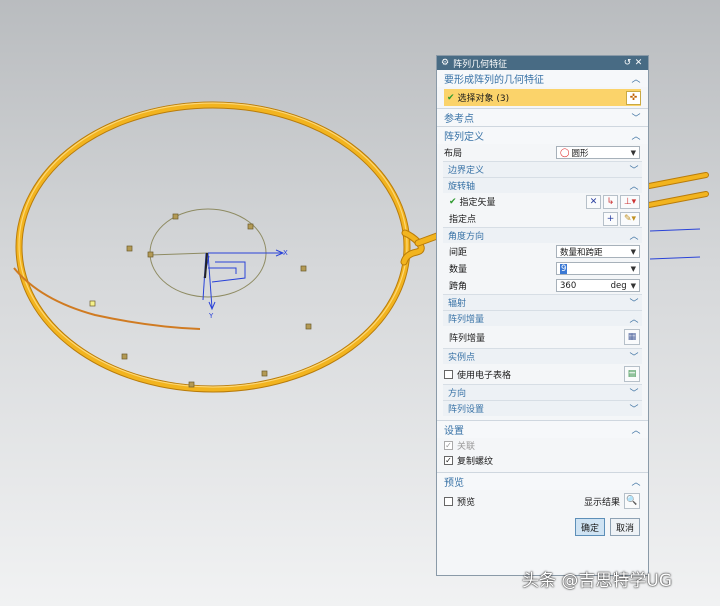 The height and width of the screenshot is (606, 720). I want to click on increment-header: 阵列增量 ︿, so click(542, 318).